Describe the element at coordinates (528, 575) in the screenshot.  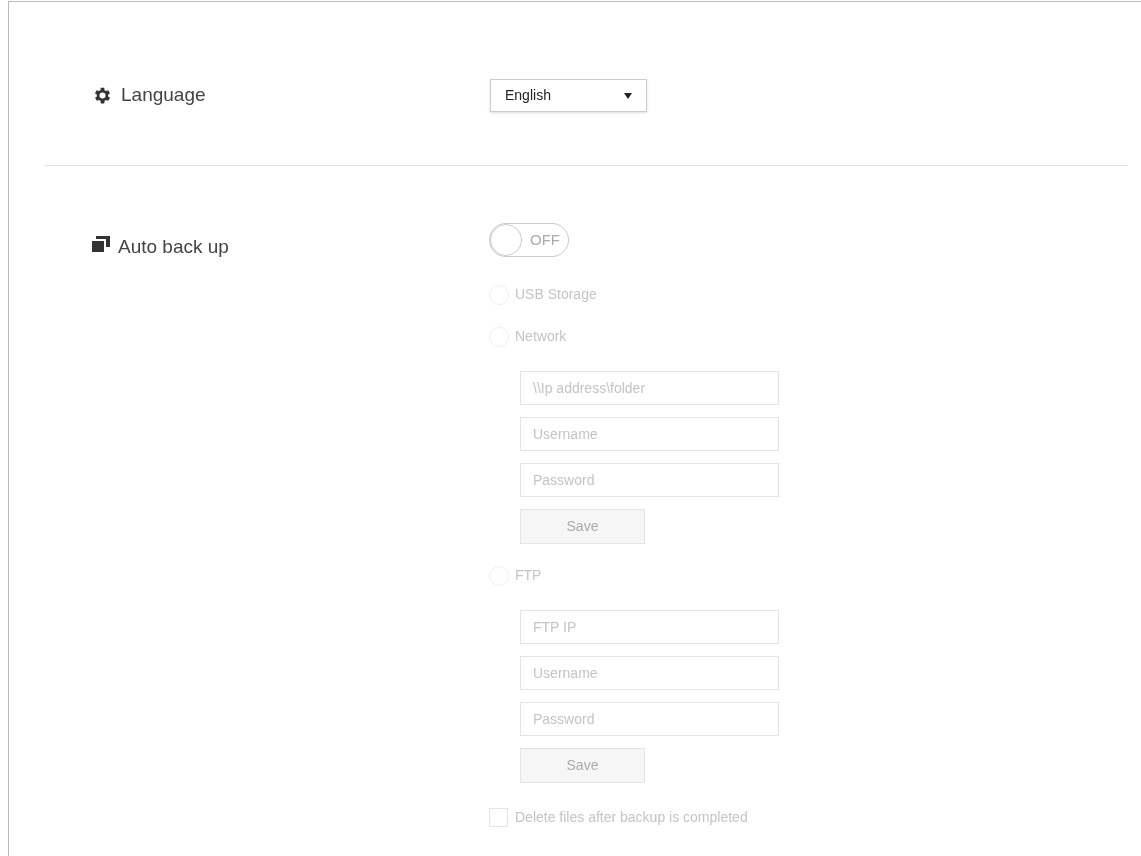
I see `radio-label: FTP` at that location.